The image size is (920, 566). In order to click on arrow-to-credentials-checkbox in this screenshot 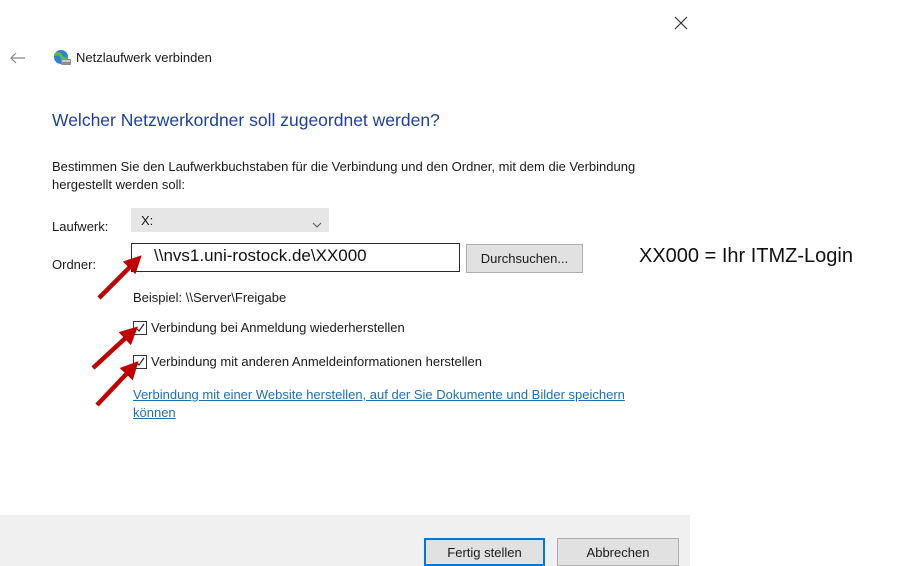, I will do `click(117, 384)`.